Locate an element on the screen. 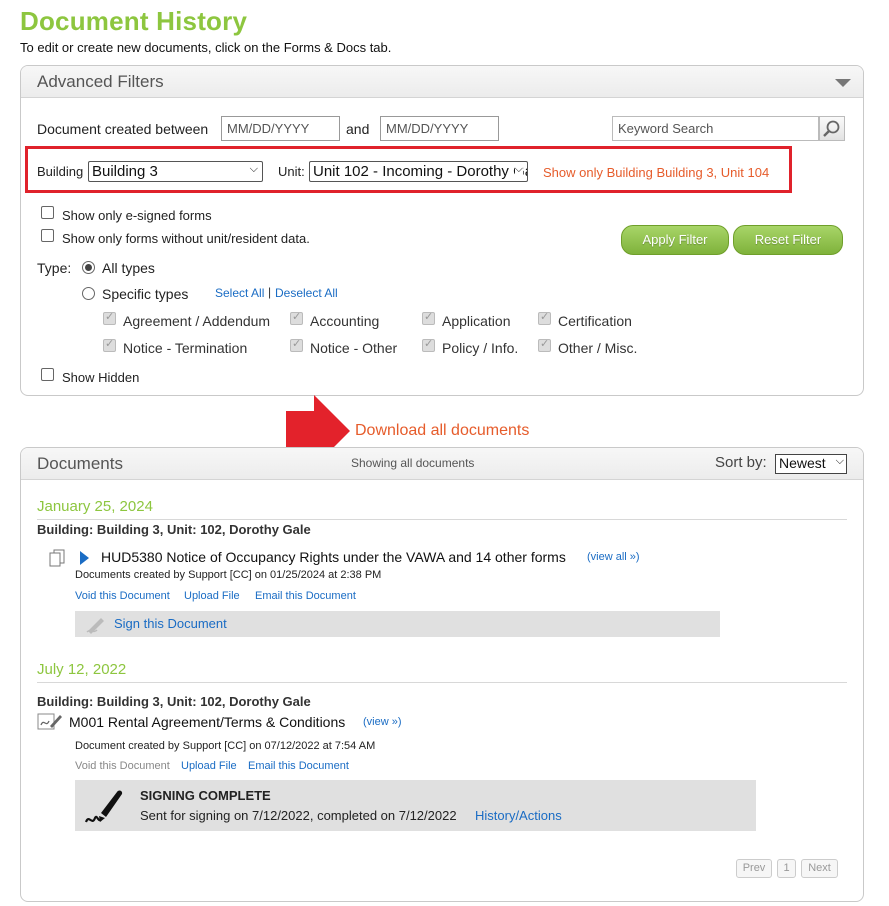 Image resolution: width=889 pixels, height=906 pixels. and-label: and is located at coordinates (358, 129).